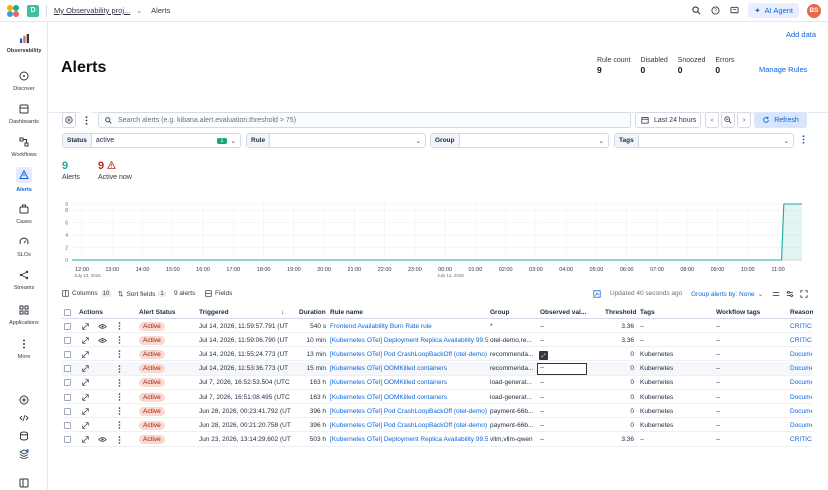 The image size is (828, 490). Describe the element at coordinates (728, 120) in the screenshot. I see `zoom-out-button` at that location.